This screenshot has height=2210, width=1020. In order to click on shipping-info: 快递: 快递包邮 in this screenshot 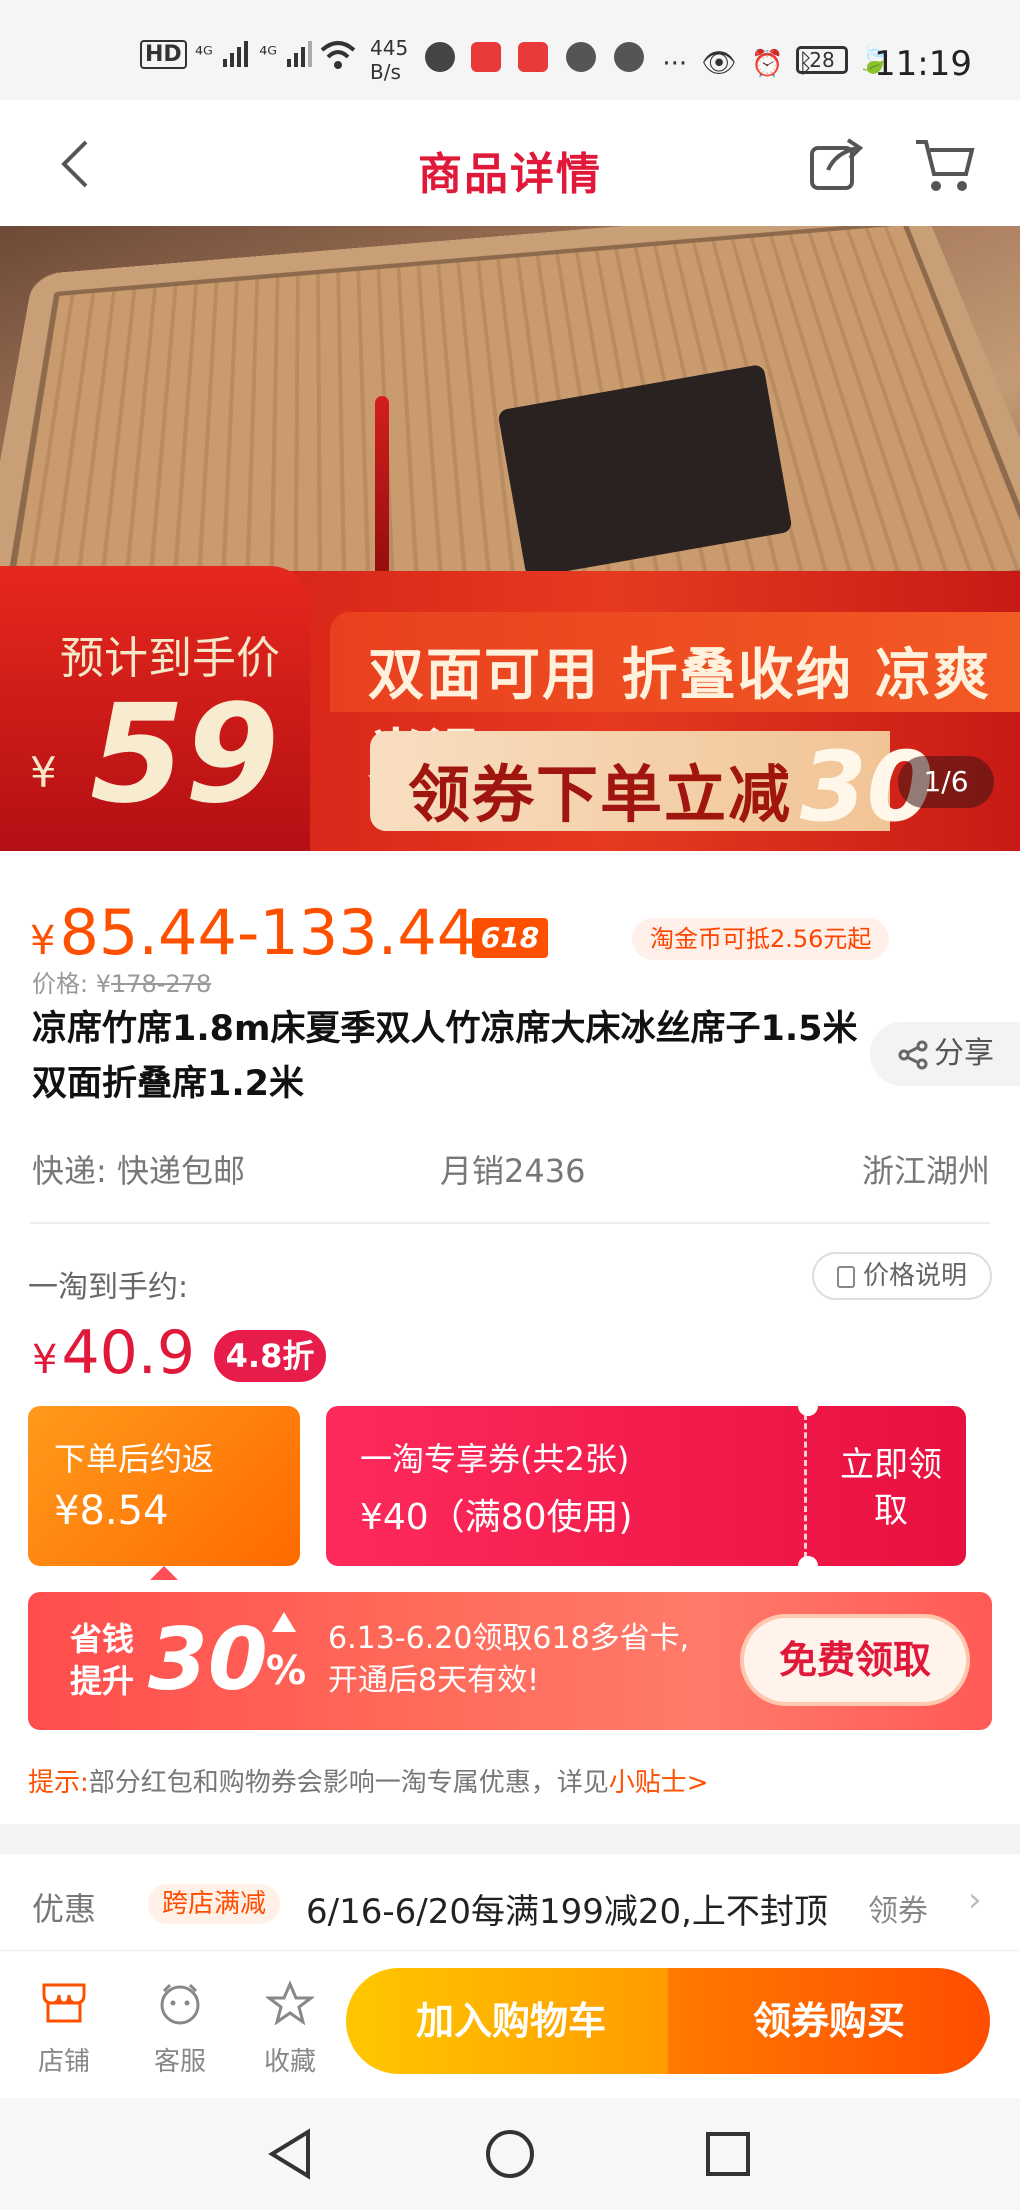, I will do `click(138, 1171)`.